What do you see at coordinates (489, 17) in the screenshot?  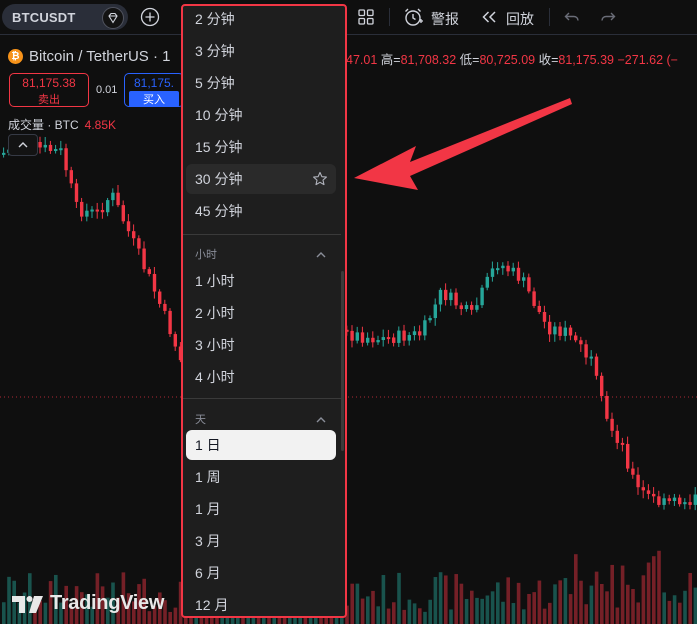 I see `rewind-icon` at bounding box center [489, 17].